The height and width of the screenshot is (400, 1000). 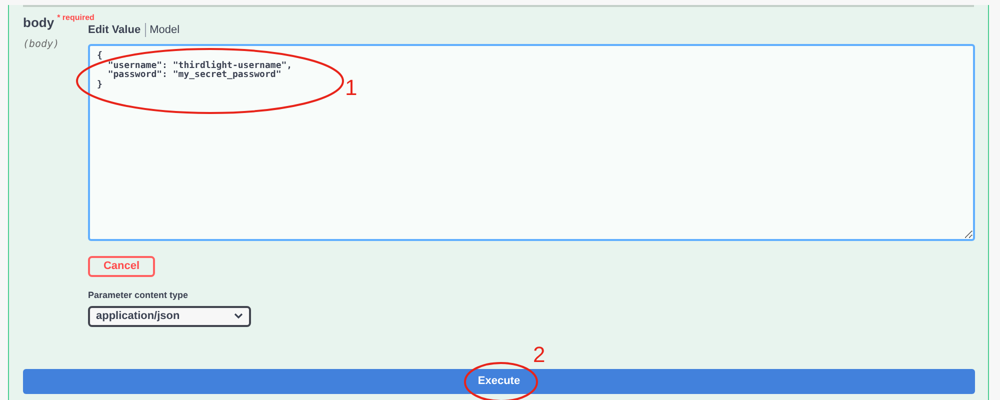 I want to click on parameter-name: body, so click(x=38, y=23).